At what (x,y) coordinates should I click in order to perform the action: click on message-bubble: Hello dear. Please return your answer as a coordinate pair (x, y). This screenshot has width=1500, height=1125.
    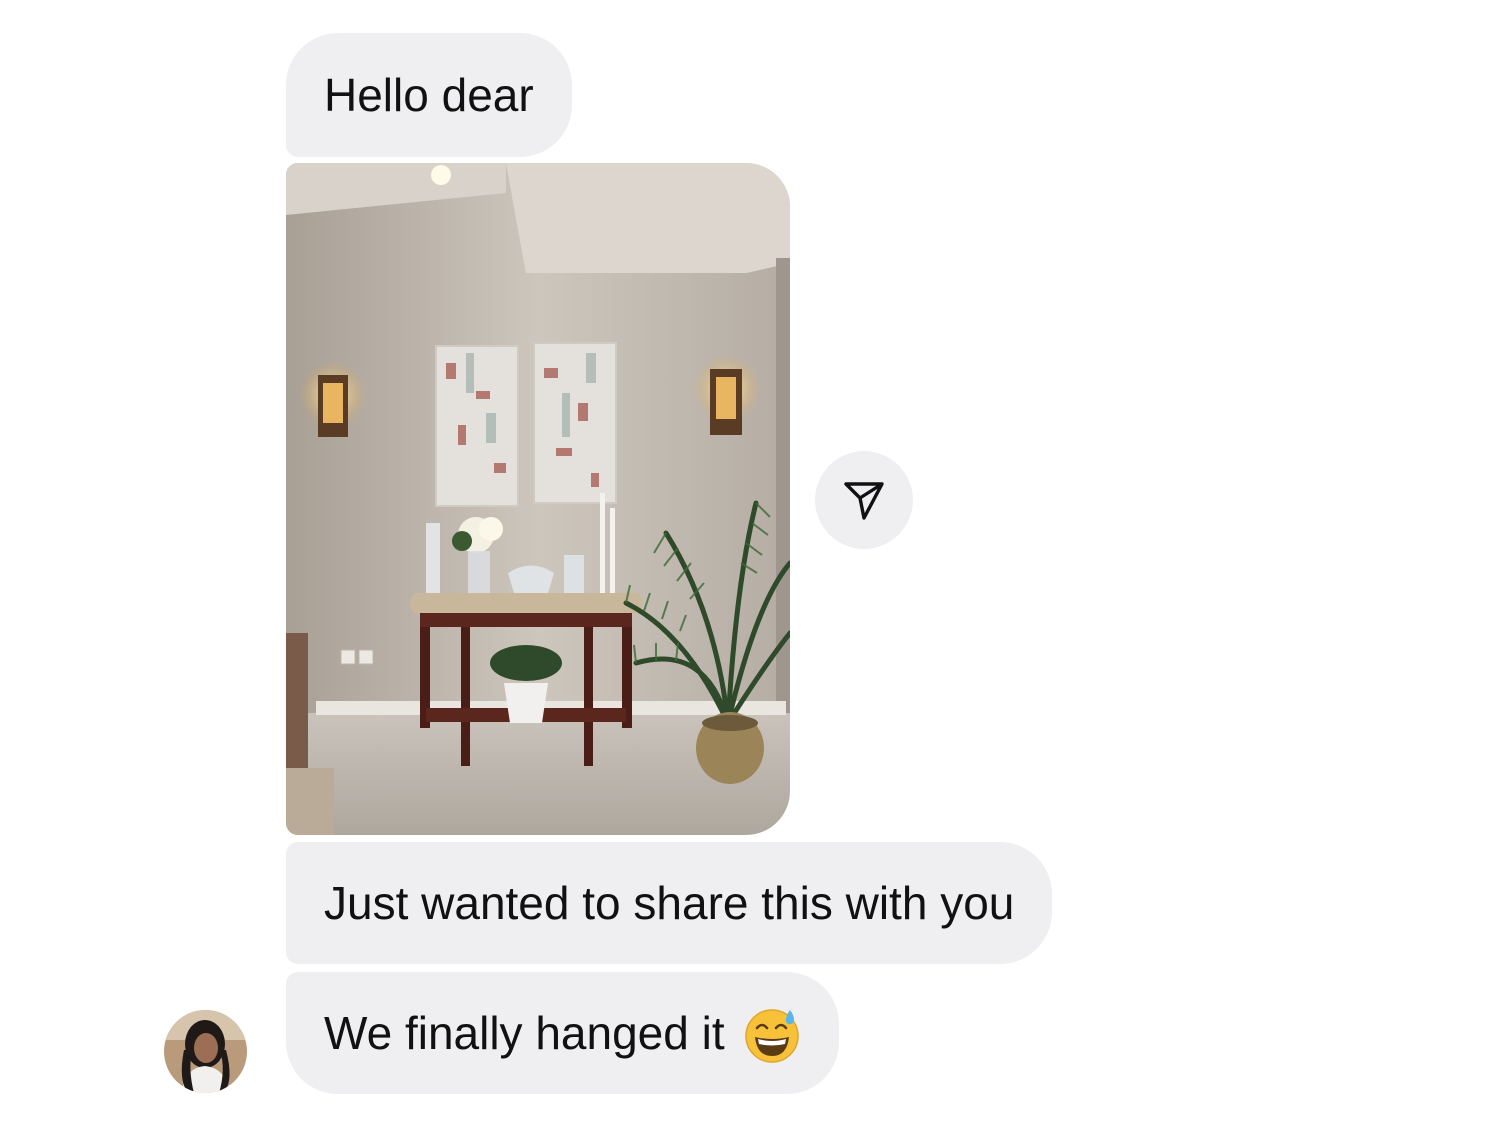
    Looking at the image, I should click on (429, 95).